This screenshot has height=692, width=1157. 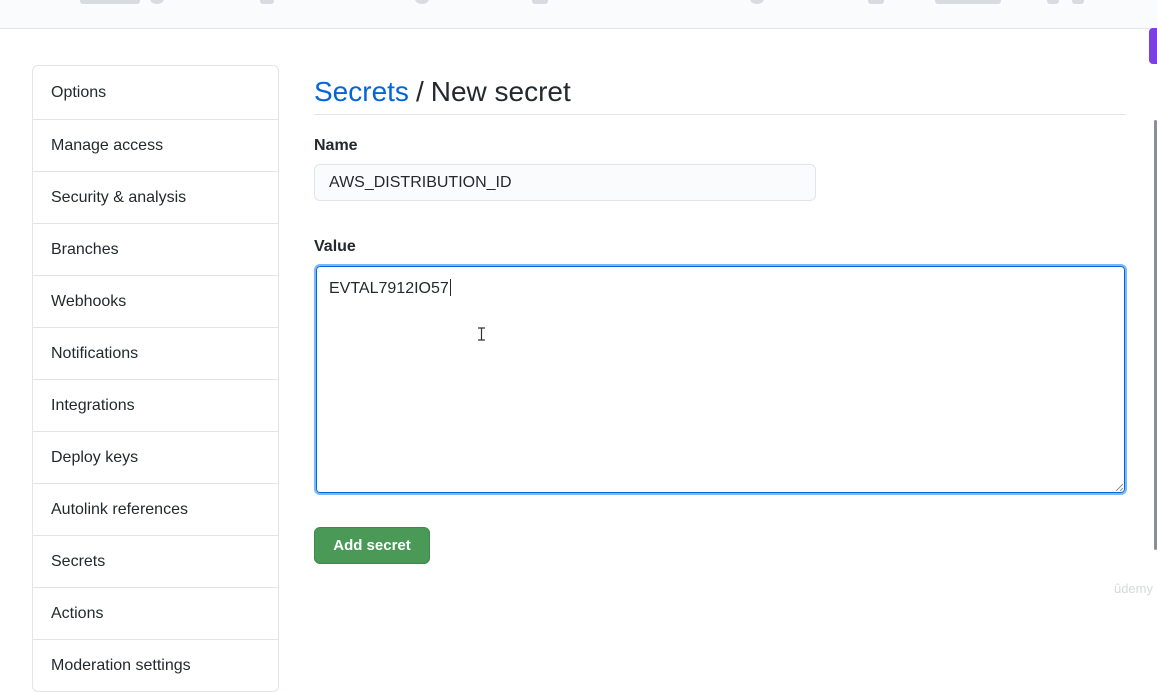 What do you see at coordinates (89, 301) in the screenshot?
I see `sidebar-item-label: Webhooks` at bounding box center [89, 301].